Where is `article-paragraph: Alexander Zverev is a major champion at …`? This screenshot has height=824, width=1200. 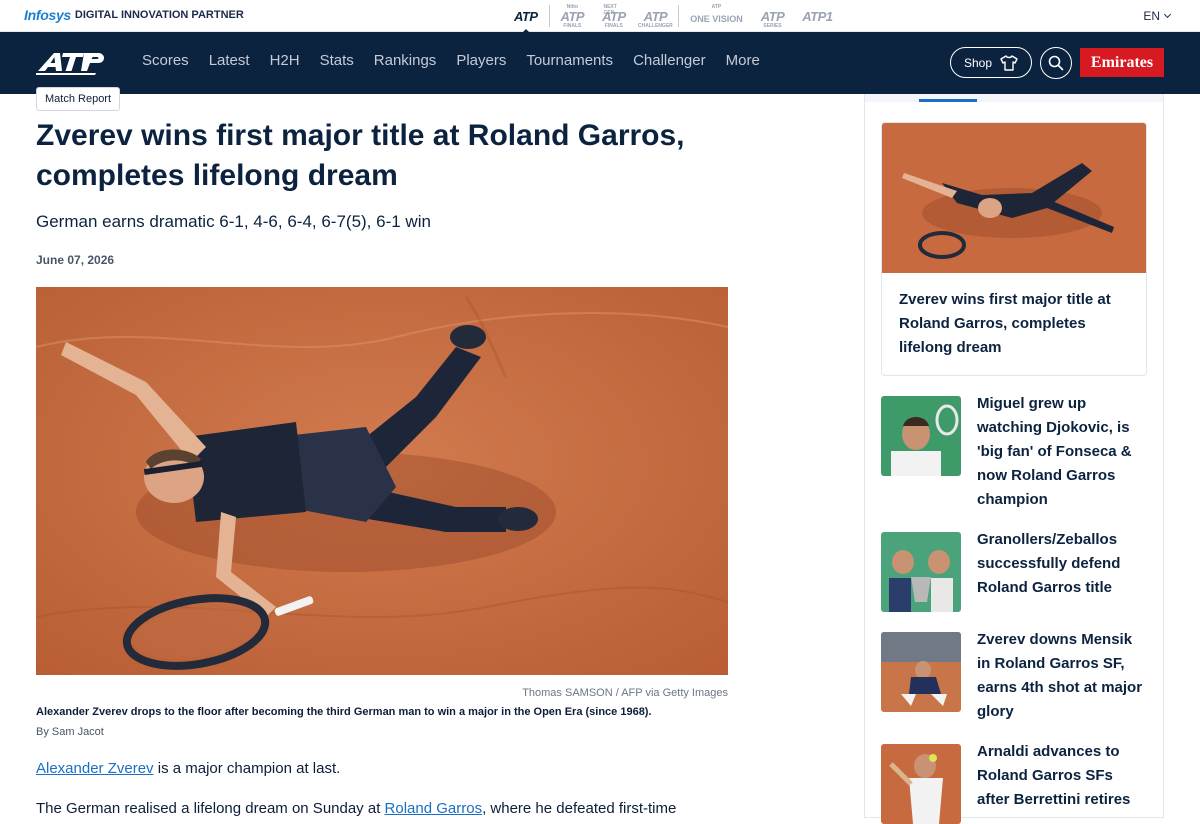
article-paragraph: Alexander Zverev is a major champion at … is located at coordinates (188, 768).